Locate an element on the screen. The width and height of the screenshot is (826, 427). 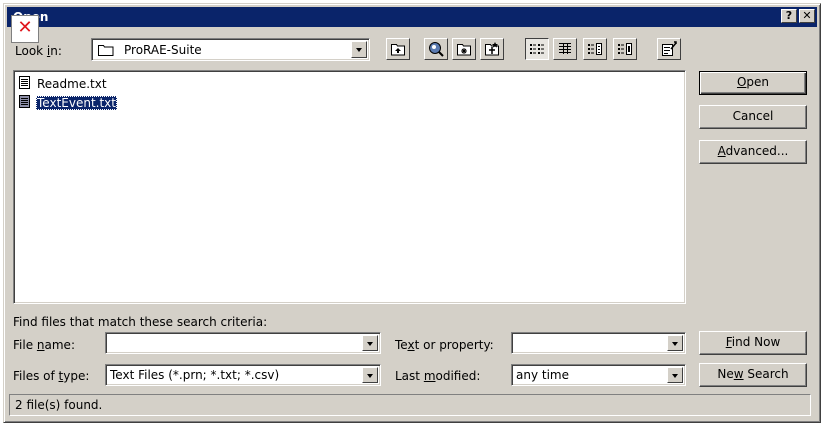
close-button: ✕ is located at coordinates (807, 16).